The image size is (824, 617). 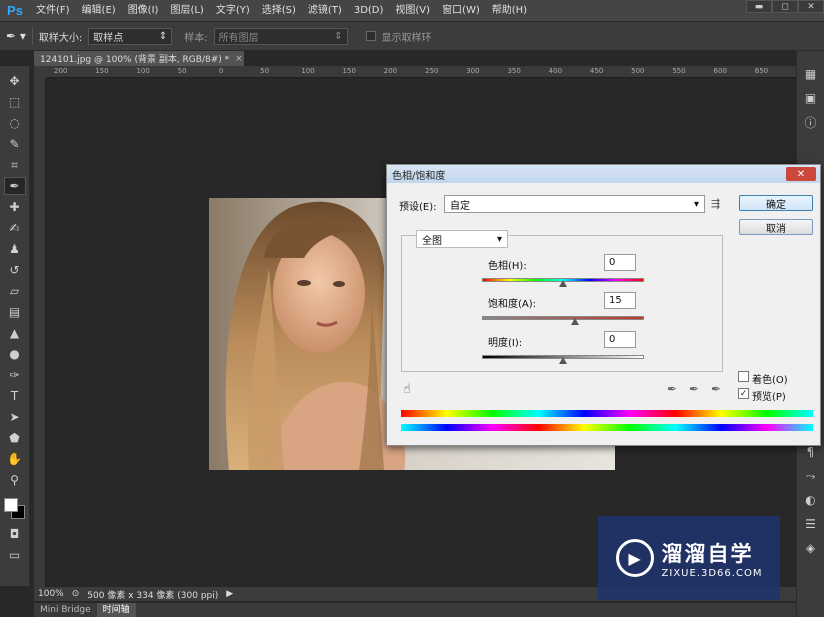 I want to click on history-brush-icon: ↺, so click(x=15, y=270).